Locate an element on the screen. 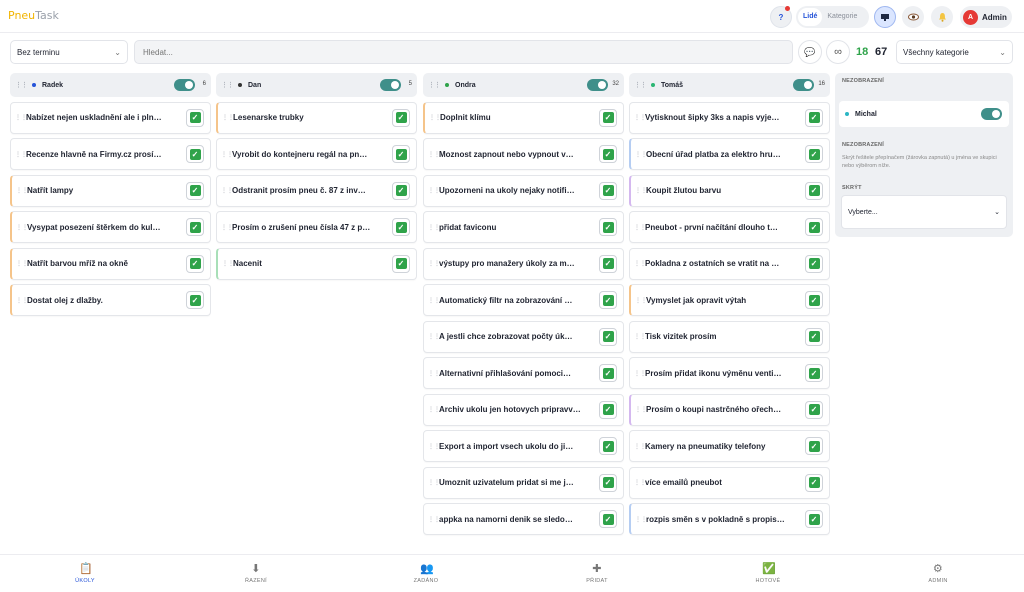 This screenshot has height=592, width=1024. notifications-button is located at coordinates (942, 17).